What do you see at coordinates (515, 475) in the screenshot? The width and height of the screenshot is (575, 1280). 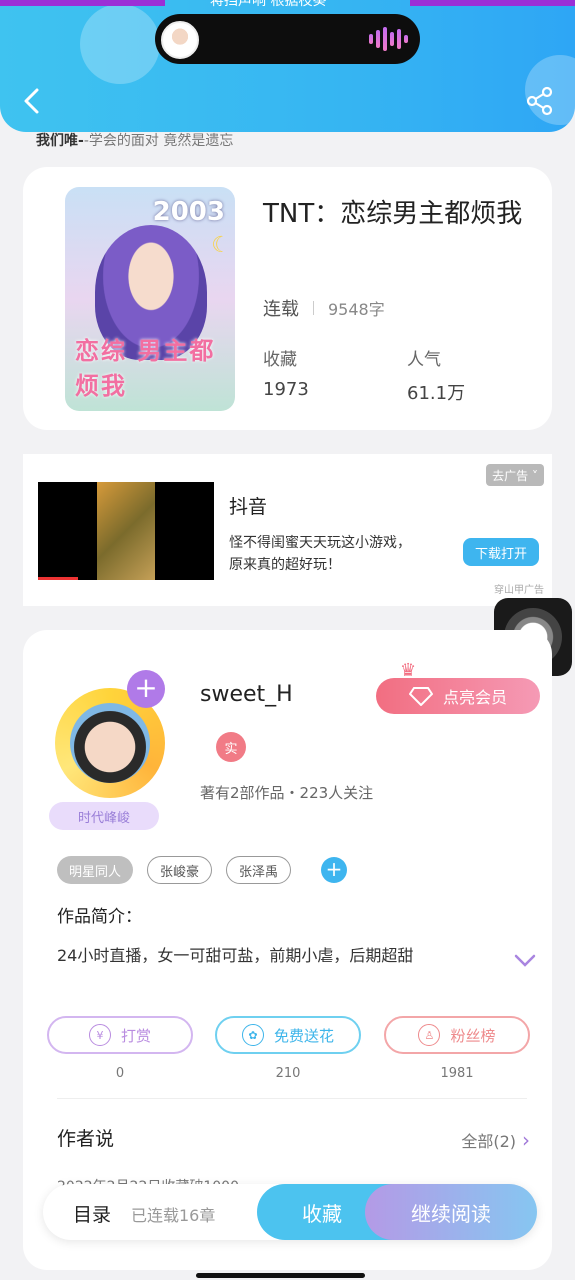 I see `remove-ad-button: 去广告 ˅` at bounding box center [515, 475].